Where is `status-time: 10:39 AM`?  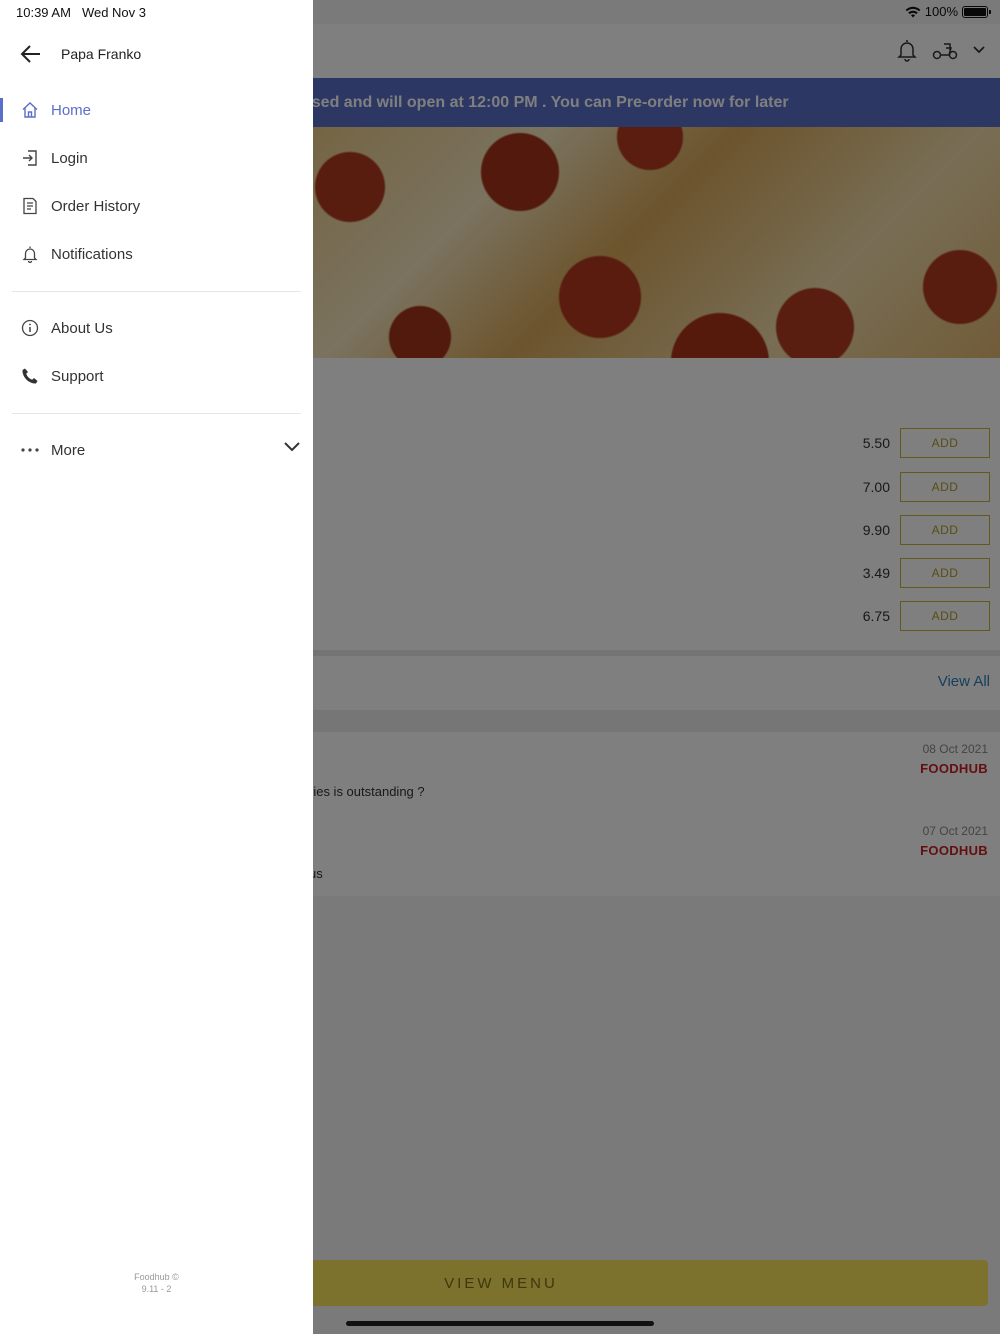
status-time: 10:39 AM is located at coordinates (43, 12).